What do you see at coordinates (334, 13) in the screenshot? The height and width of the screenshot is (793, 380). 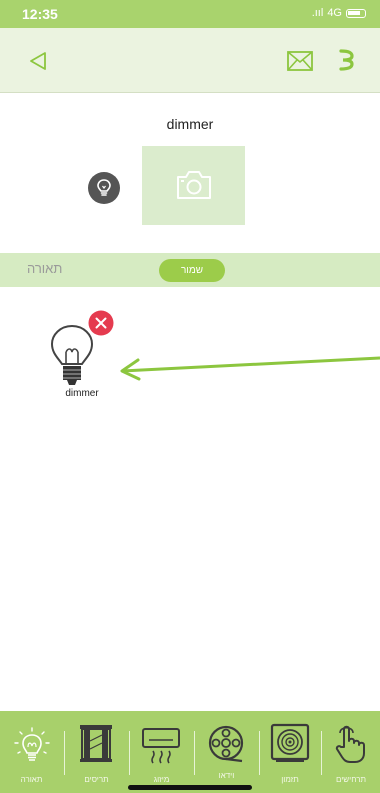 I see `network-label: 4G` at bounding box center [334, 13].